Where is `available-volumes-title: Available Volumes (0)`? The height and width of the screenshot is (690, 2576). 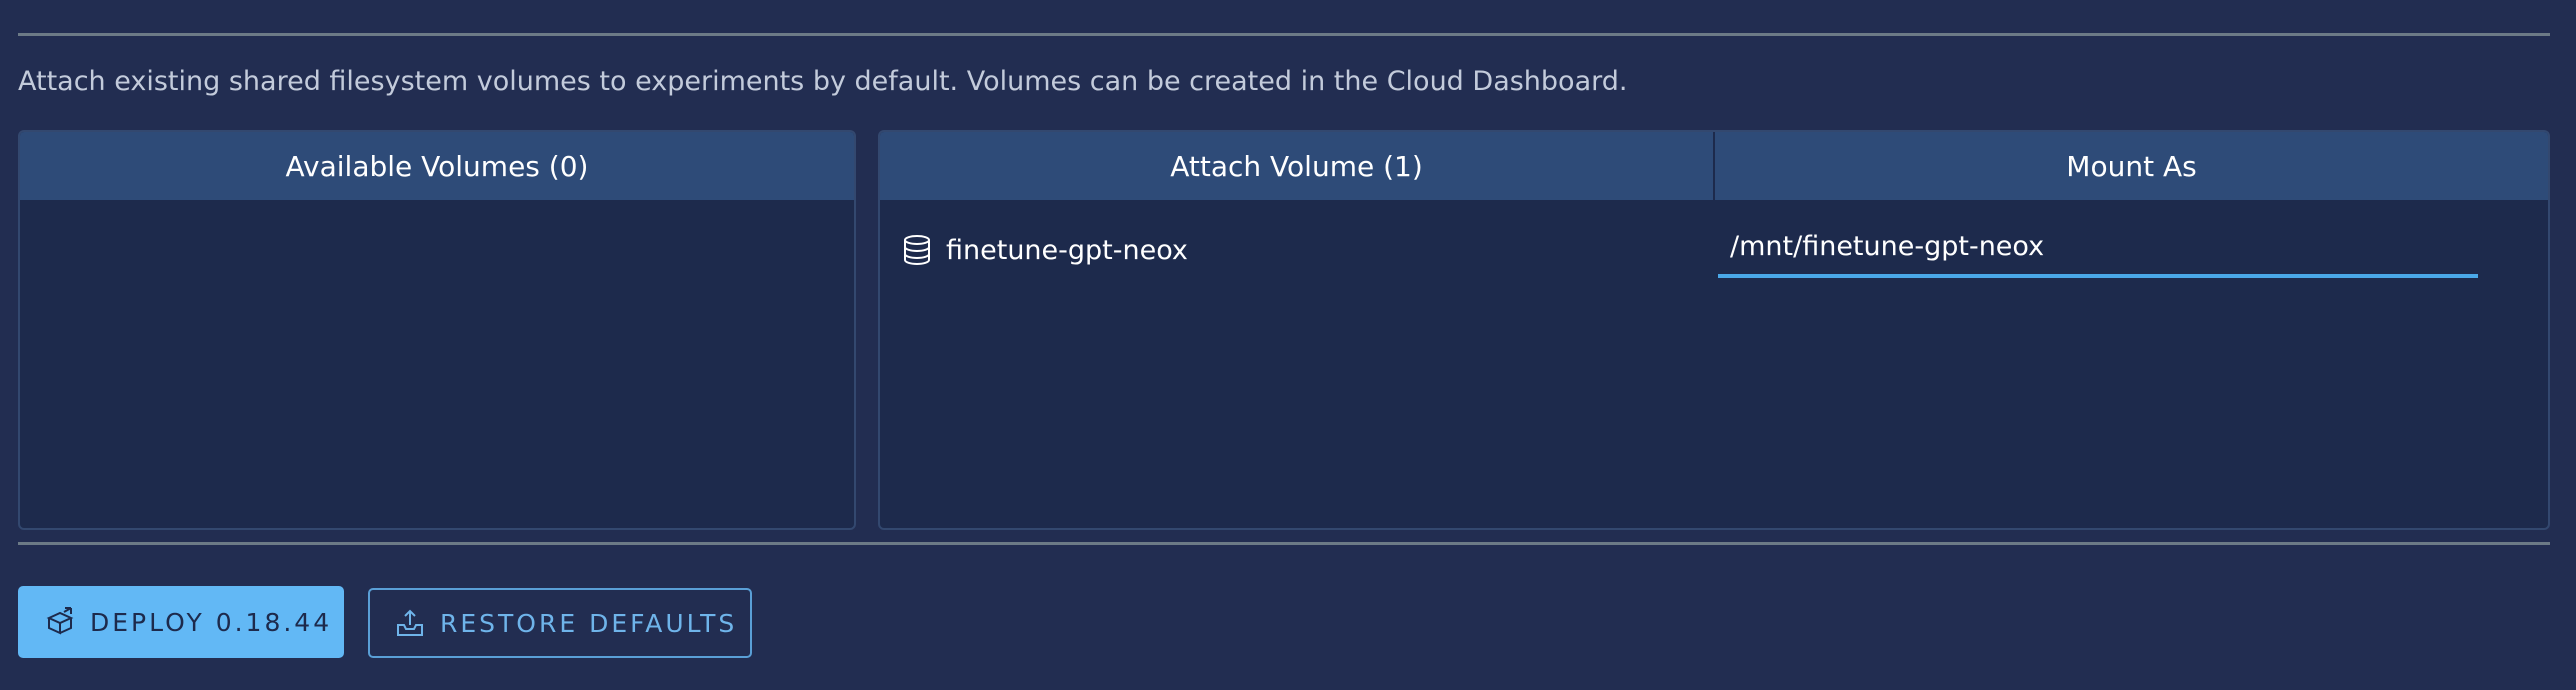 available-volumes-title: Available Volumes (0) is located at coordinates (437, 166).